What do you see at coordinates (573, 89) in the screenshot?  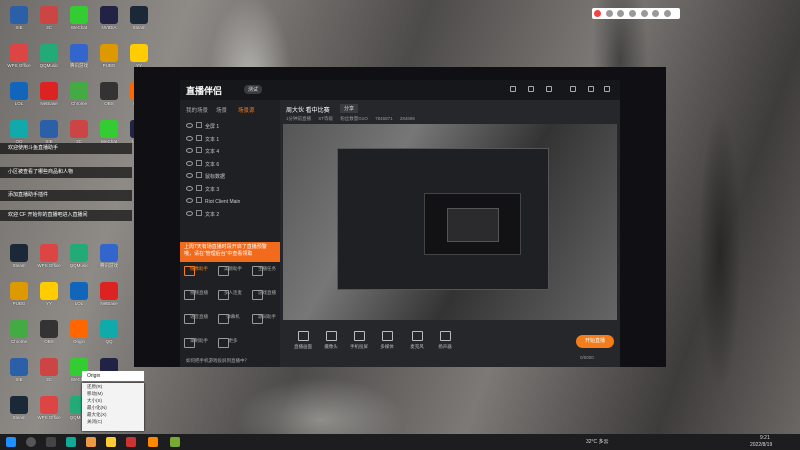 I see `minimize-icon` at bounding box center [573, 89].